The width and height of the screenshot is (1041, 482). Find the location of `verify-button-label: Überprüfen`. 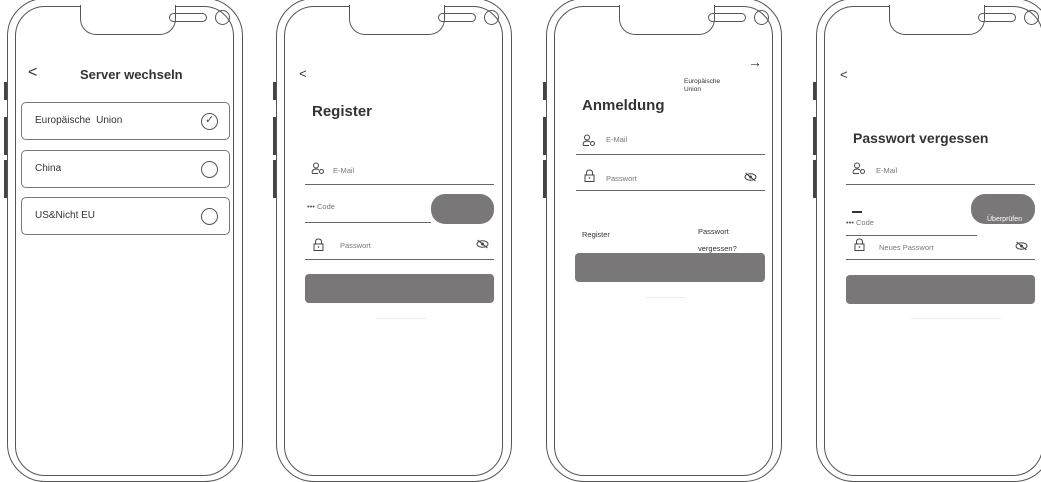

verify-button-label: Überprüfen is located at coordinates (1005, 219).